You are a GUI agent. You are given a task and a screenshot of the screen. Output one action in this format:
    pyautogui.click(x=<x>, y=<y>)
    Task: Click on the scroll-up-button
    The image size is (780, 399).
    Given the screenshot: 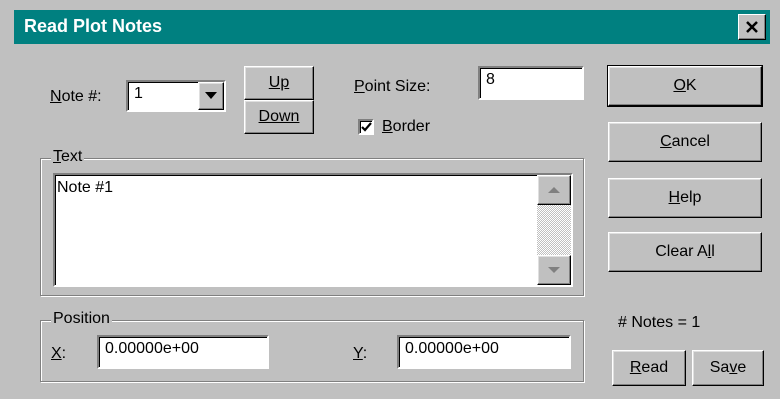 What is the action you would take?
    pyautogui.click(x=554, y=190)
    